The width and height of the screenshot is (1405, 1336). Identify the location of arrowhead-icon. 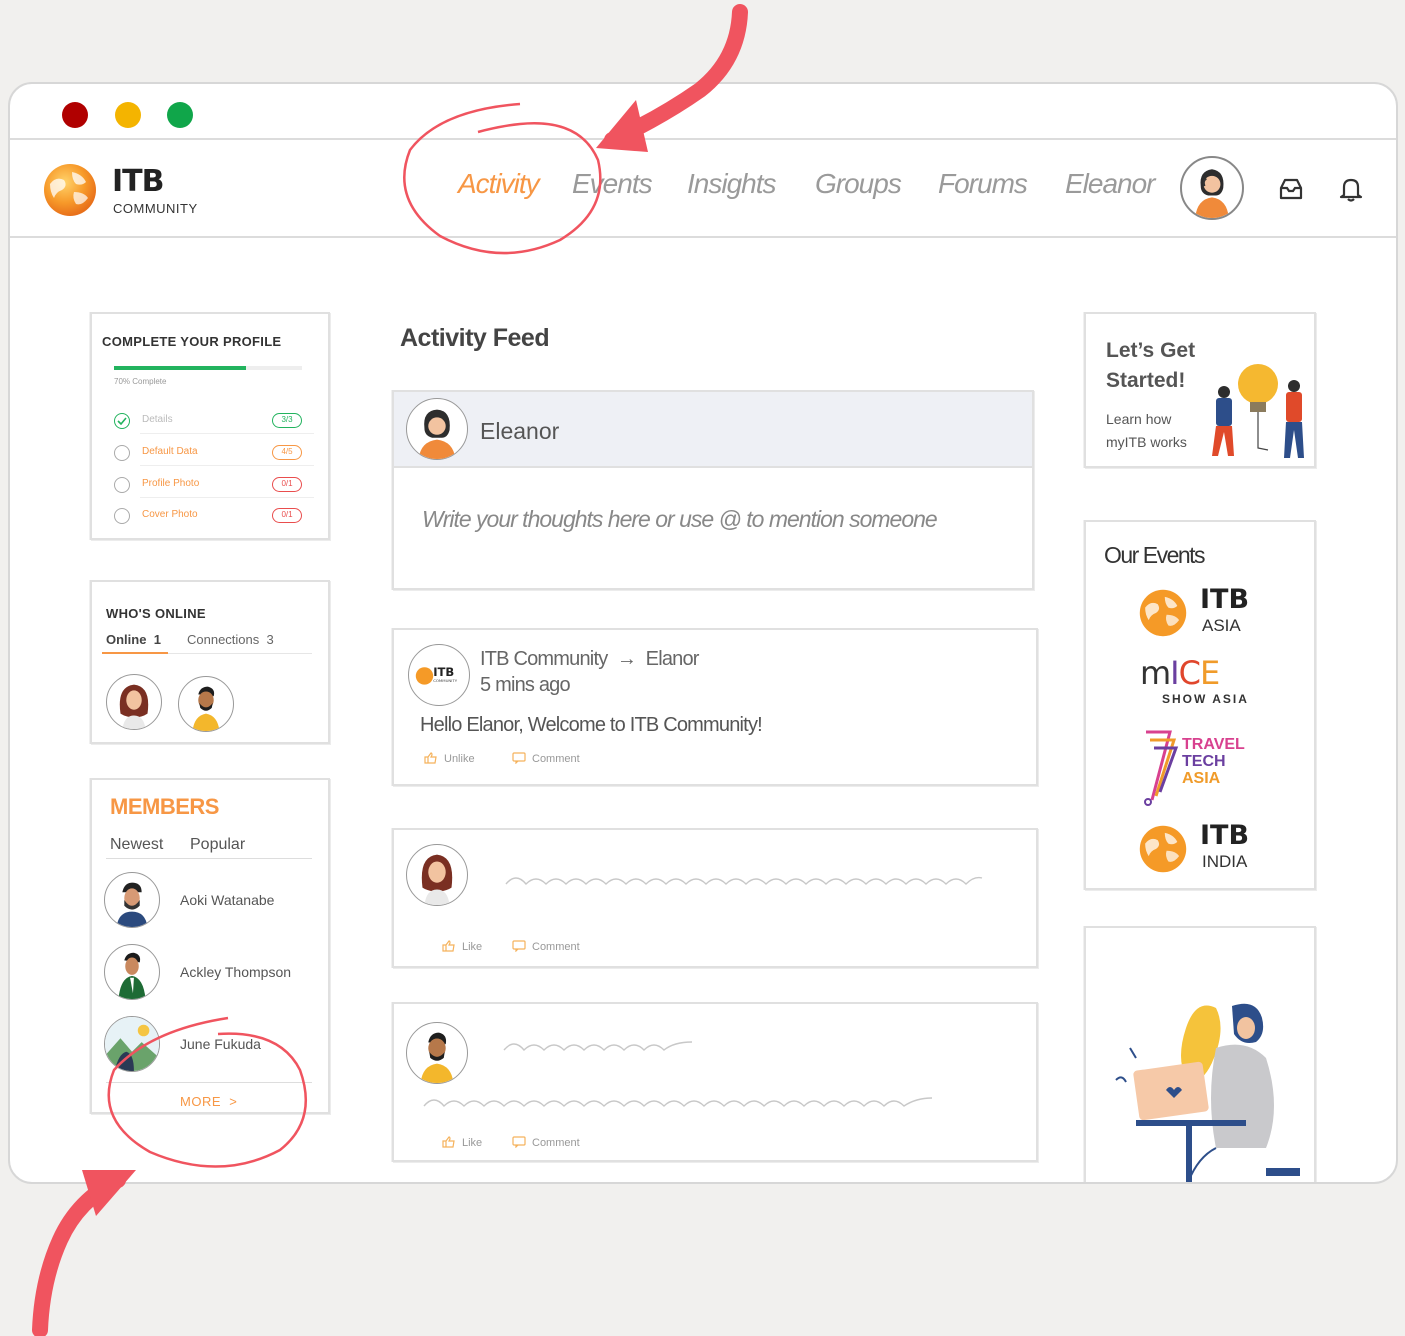
(622, 126).